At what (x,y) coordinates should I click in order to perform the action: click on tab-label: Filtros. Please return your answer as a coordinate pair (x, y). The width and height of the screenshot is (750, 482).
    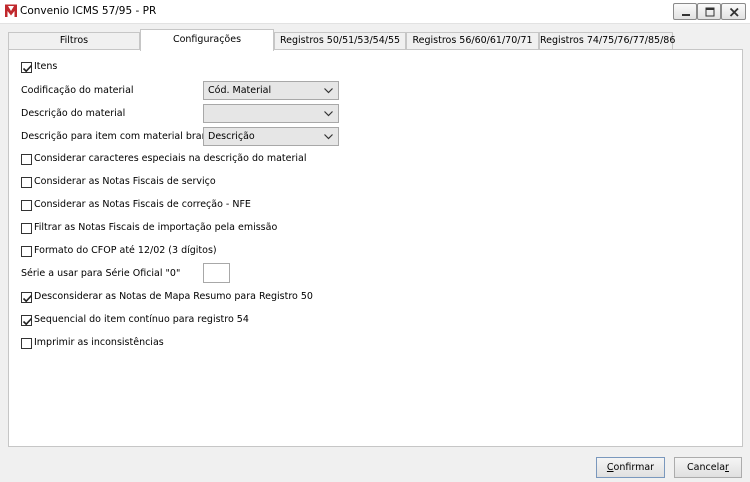
    Looking at the image, I should click on (74, 40).